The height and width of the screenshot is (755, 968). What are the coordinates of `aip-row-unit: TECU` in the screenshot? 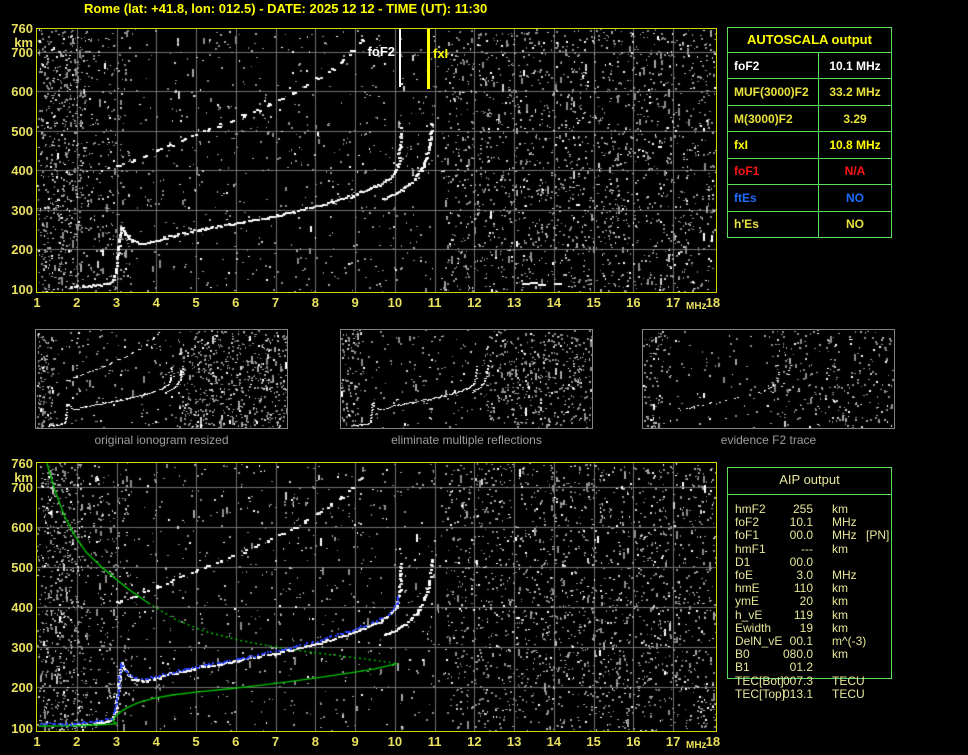 It's located at (848, 693).